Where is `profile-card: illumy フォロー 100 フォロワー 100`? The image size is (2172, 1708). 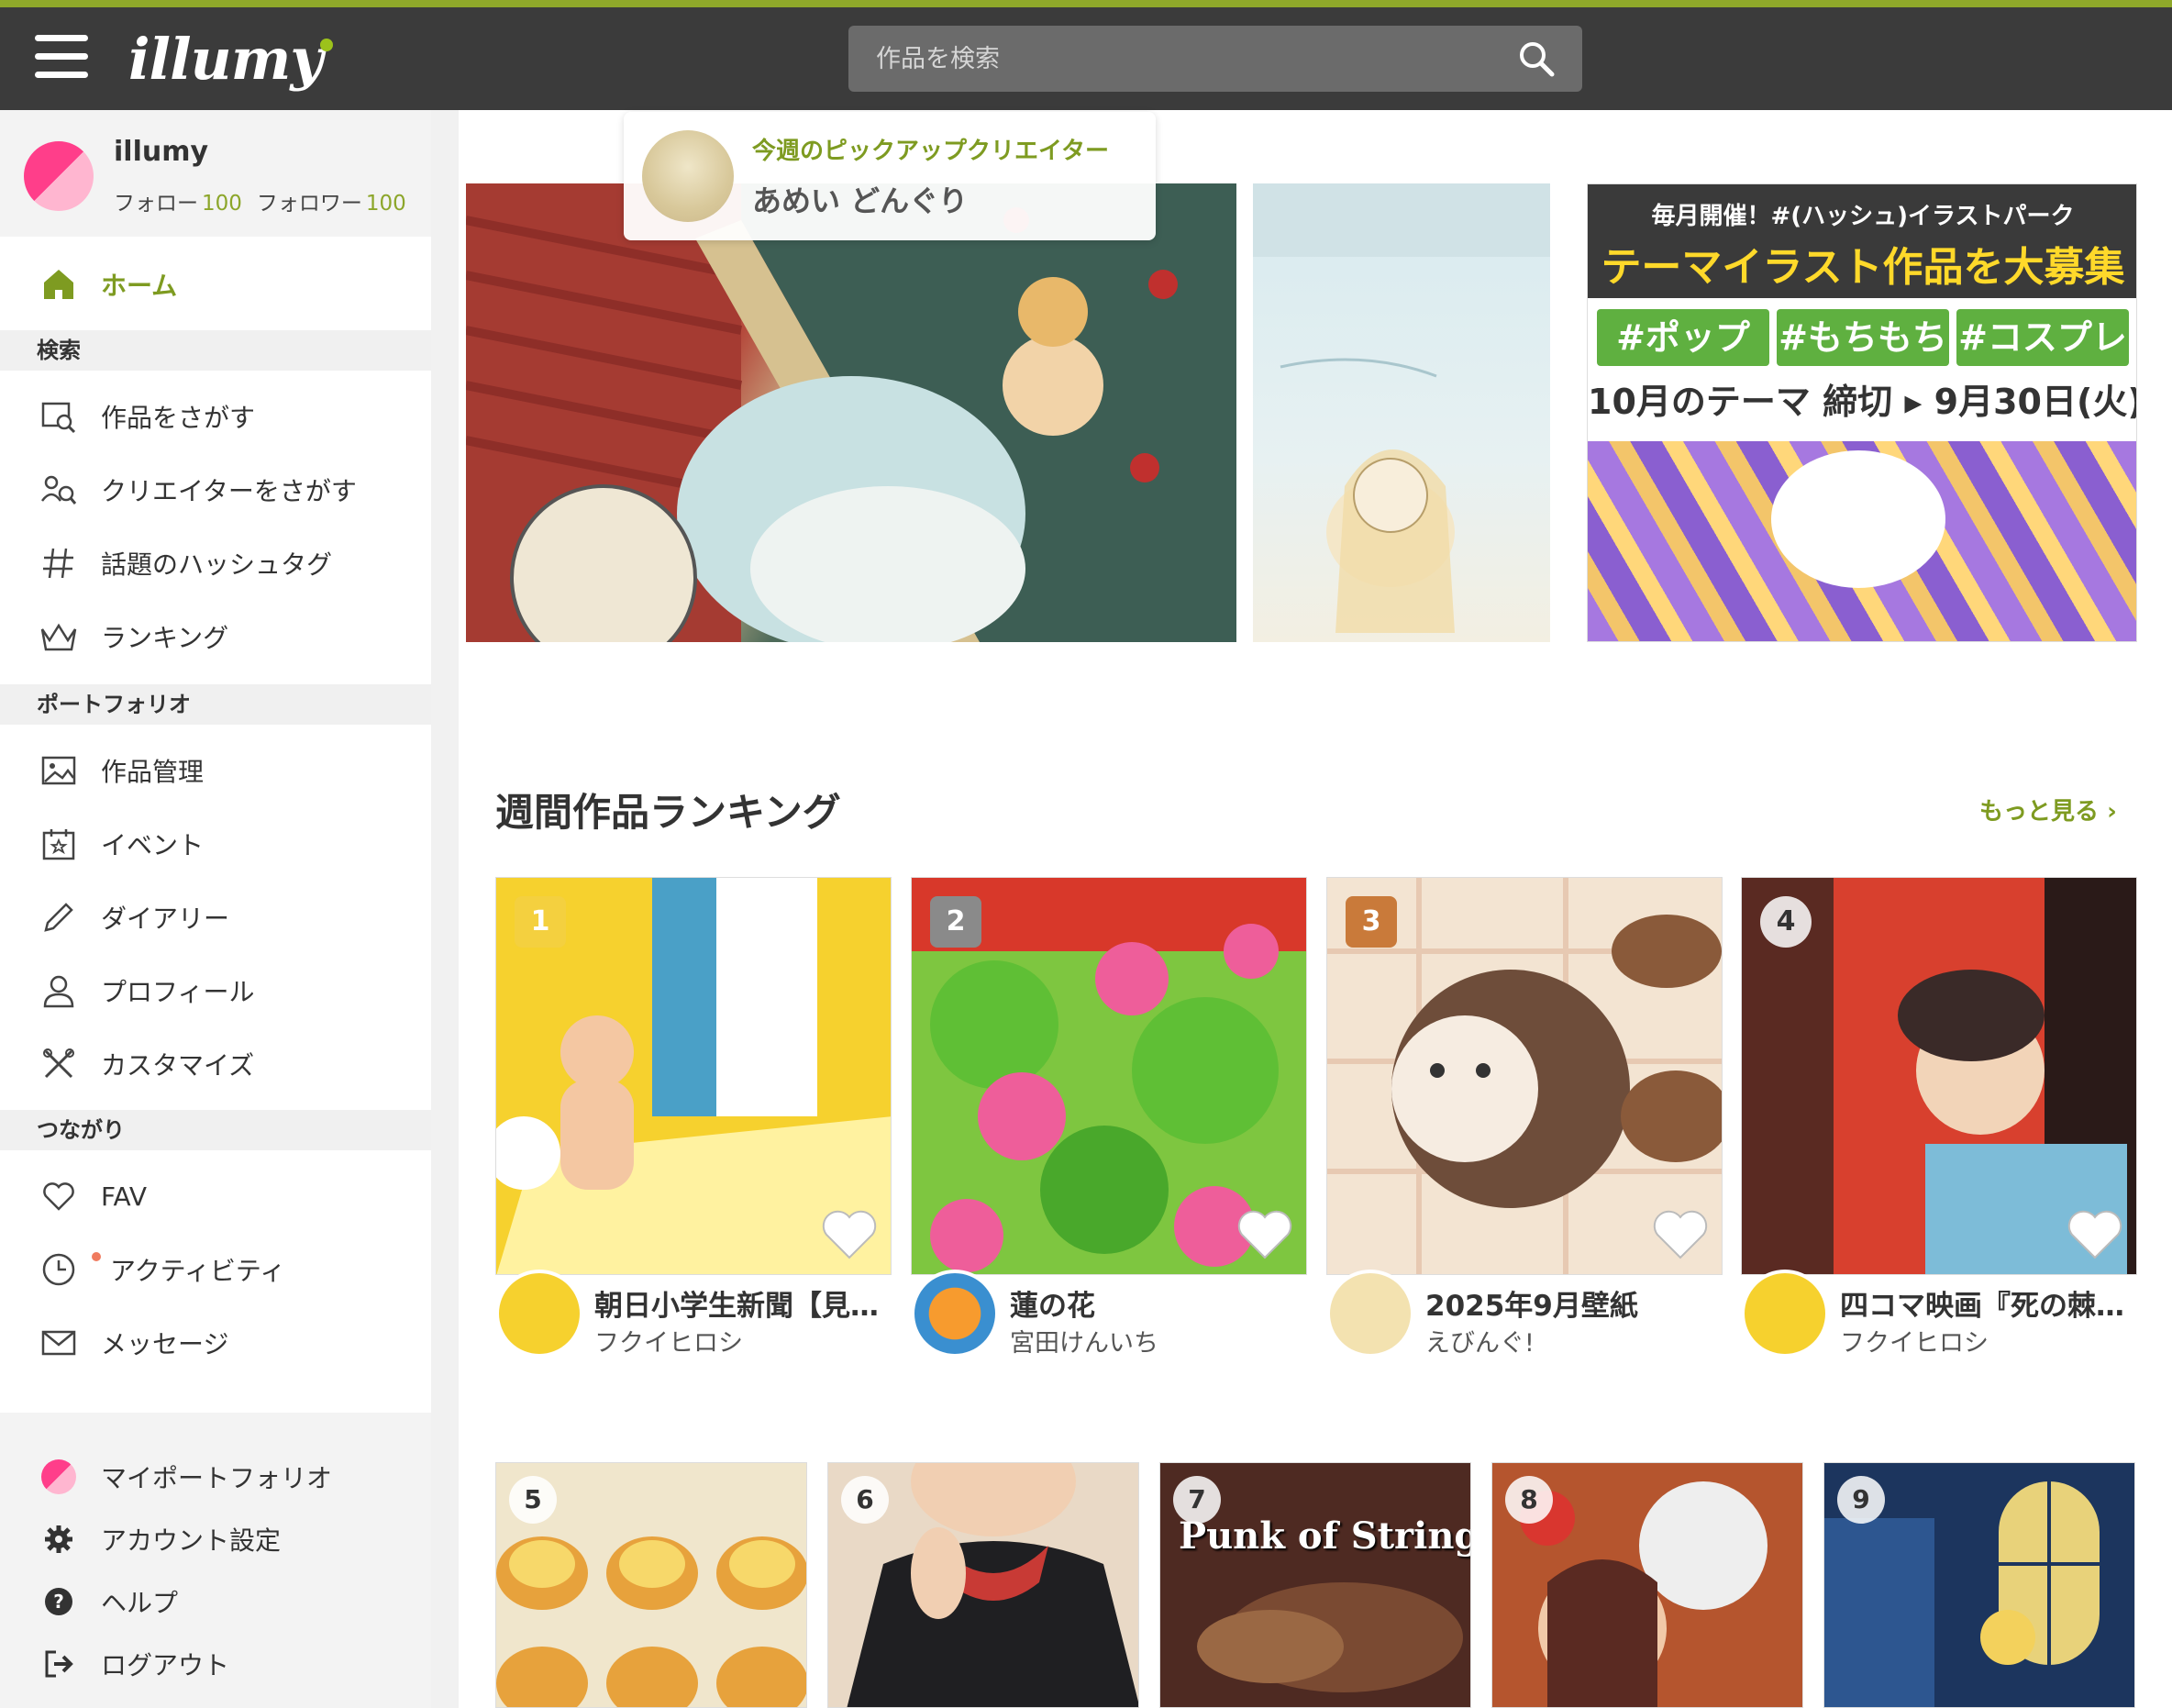
profile-card: illumy フォロー 100 フォロワー 100 is located at coordinates (216, 173).